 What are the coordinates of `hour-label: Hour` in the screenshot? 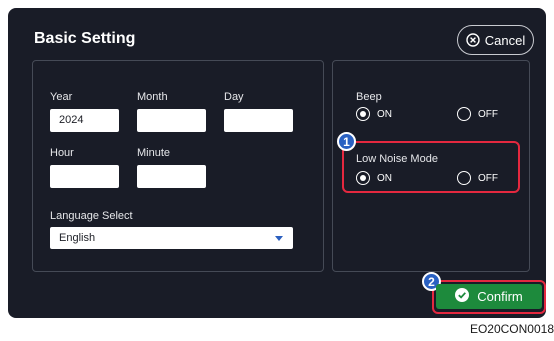 It's located at (62, 153).